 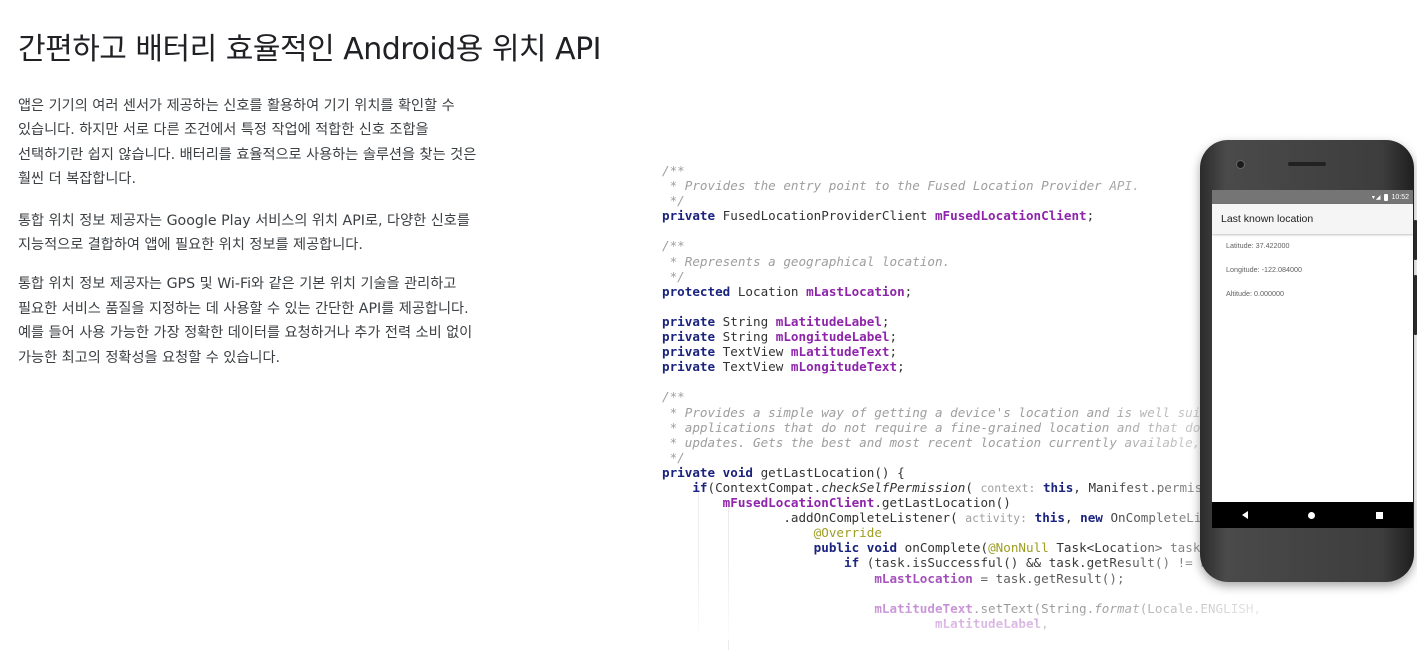 What do you see at coordinates (847, 533) in the screenshot?
I see `code-token: @Override` at bounding box center [847, 533].